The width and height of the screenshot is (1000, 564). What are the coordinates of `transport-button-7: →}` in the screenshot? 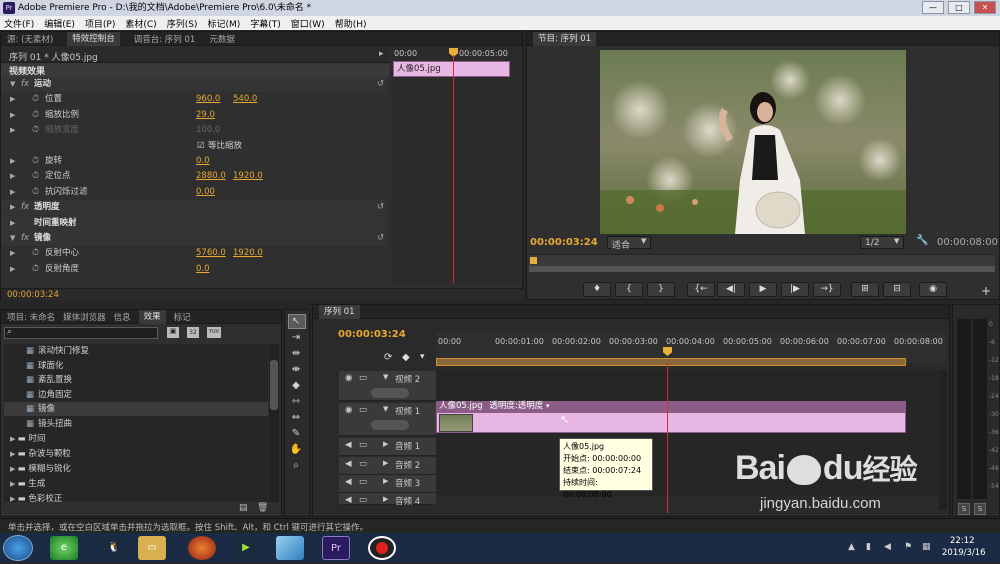 It's located at (827, 289).